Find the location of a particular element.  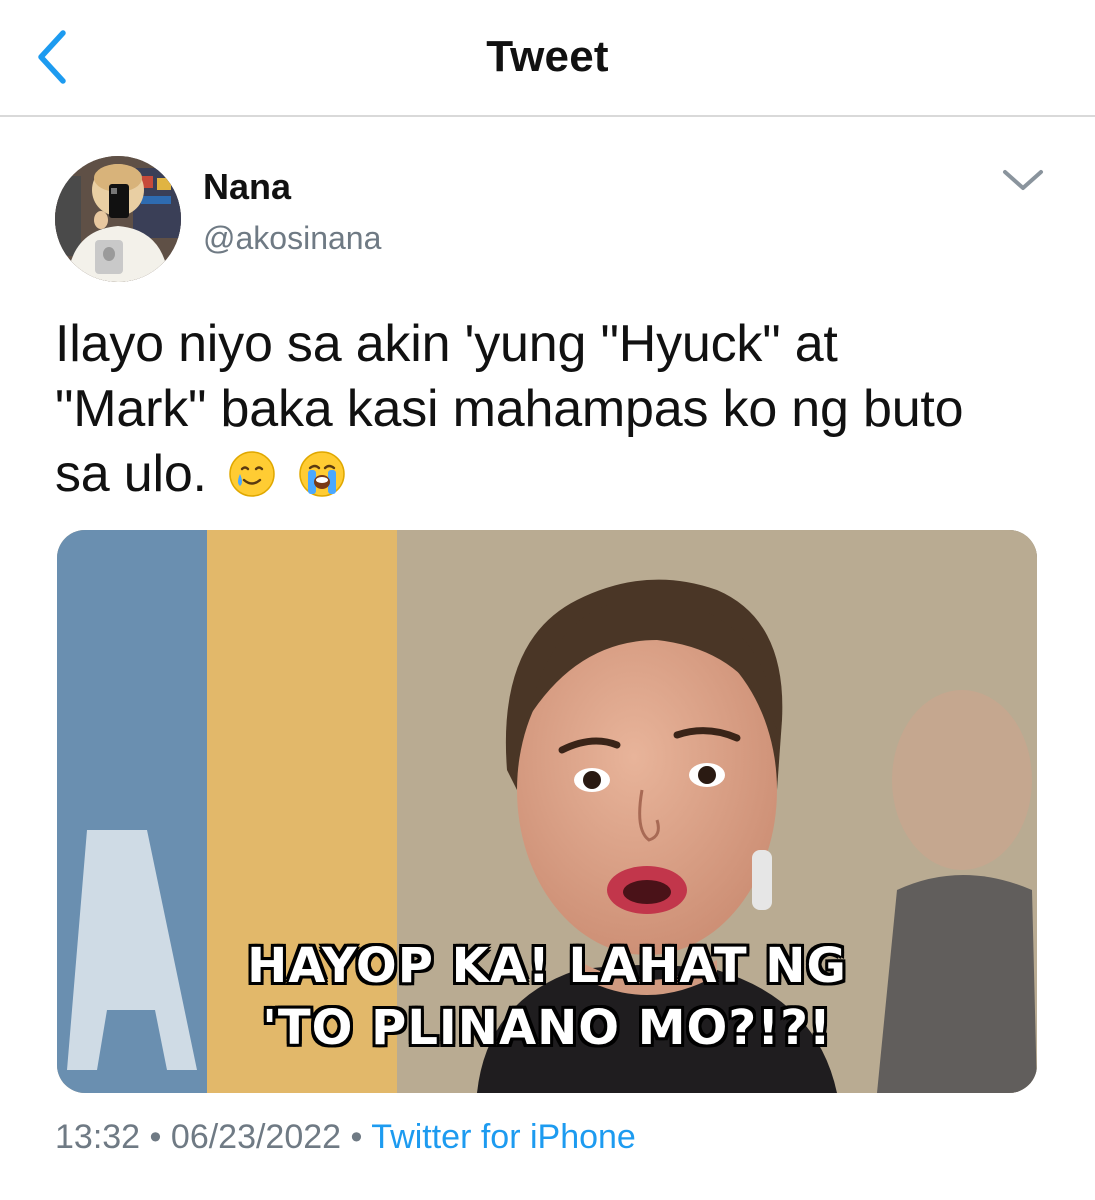

page-title: Tweet is located at coordinates (547, 56).